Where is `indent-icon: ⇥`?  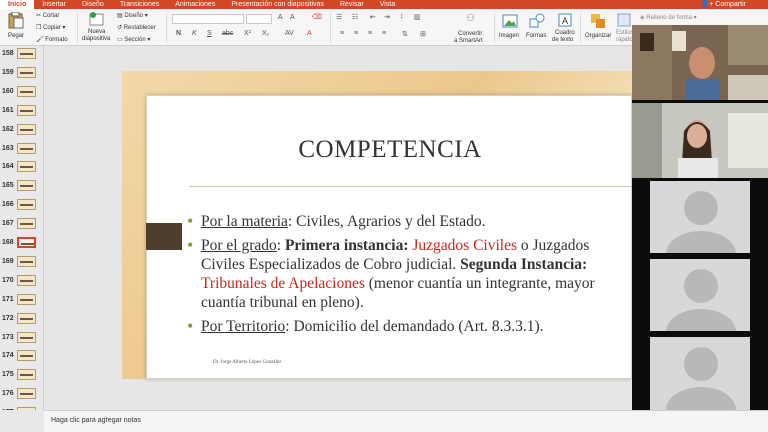
indent-icon: ⇥ is located at coordinates (387, 17).